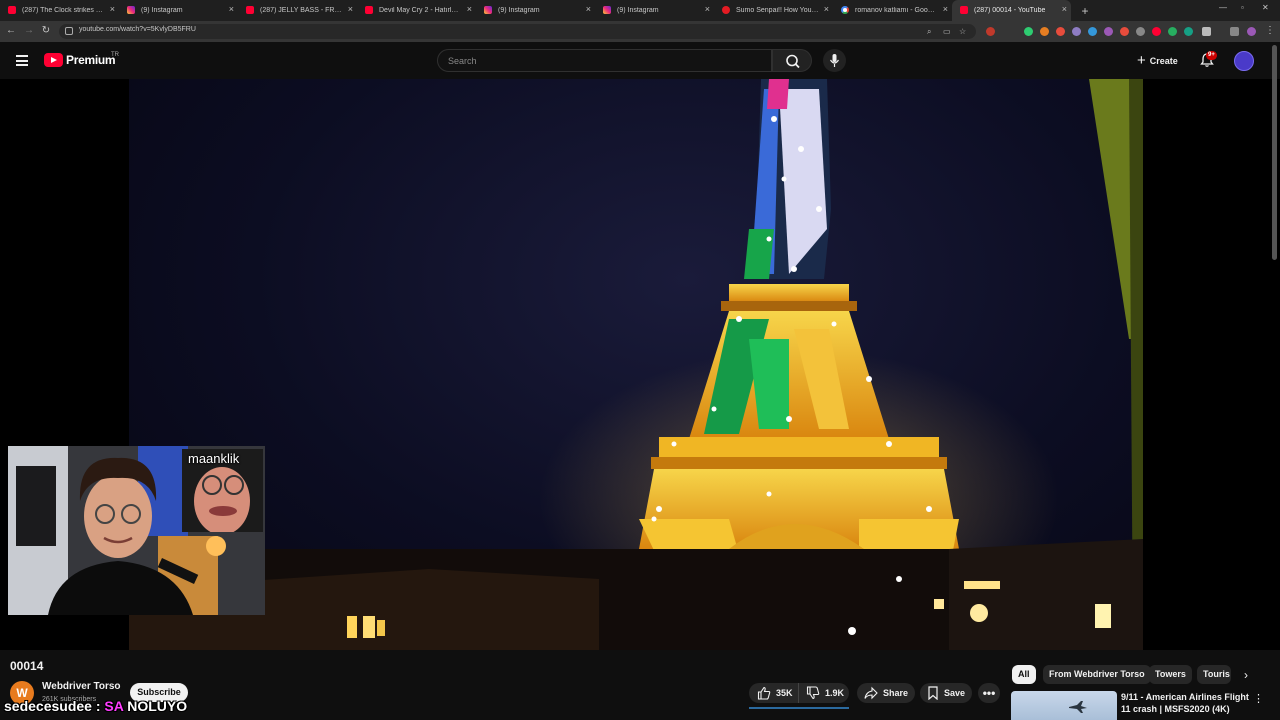  What do you see at coordinates (764, 693) in the screenshot?
I see `thumbs-up-icon` at bounding box center [764, 693].